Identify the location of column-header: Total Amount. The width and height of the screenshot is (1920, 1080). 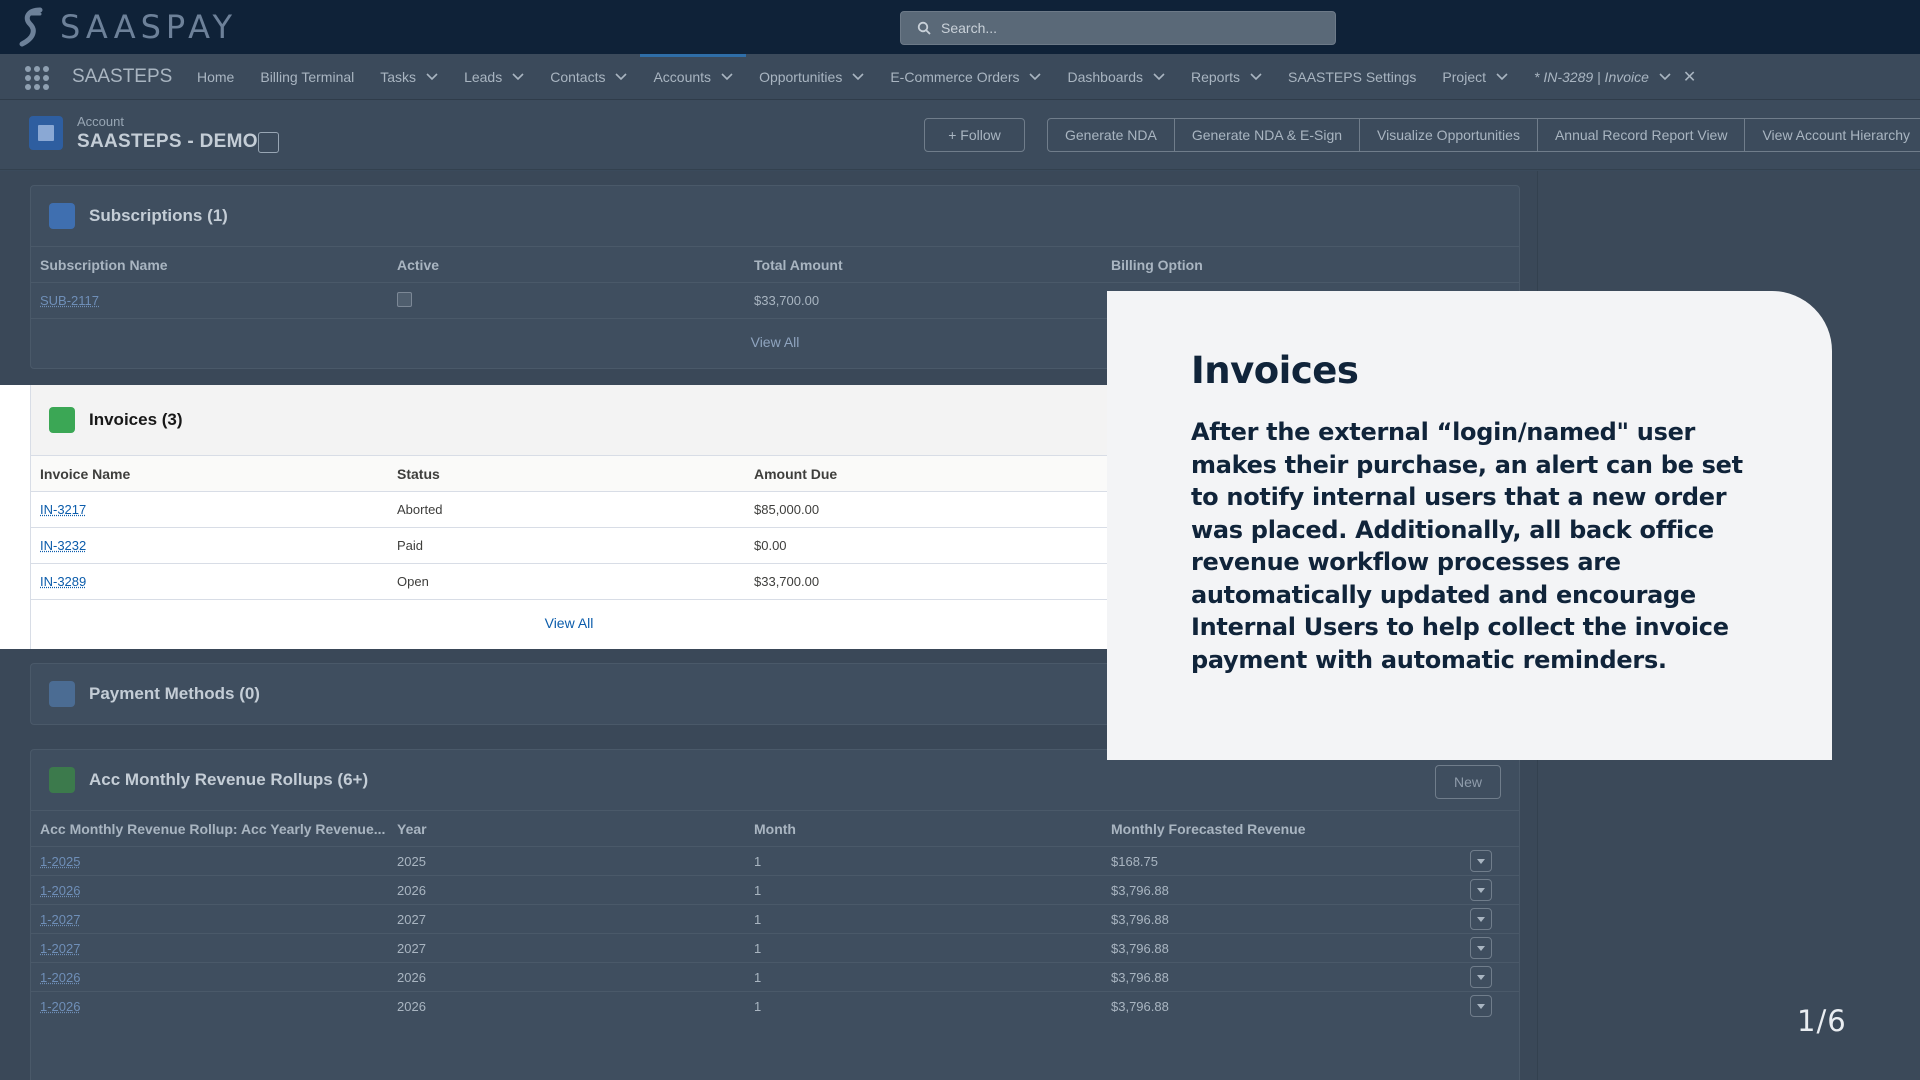
(923, 265).